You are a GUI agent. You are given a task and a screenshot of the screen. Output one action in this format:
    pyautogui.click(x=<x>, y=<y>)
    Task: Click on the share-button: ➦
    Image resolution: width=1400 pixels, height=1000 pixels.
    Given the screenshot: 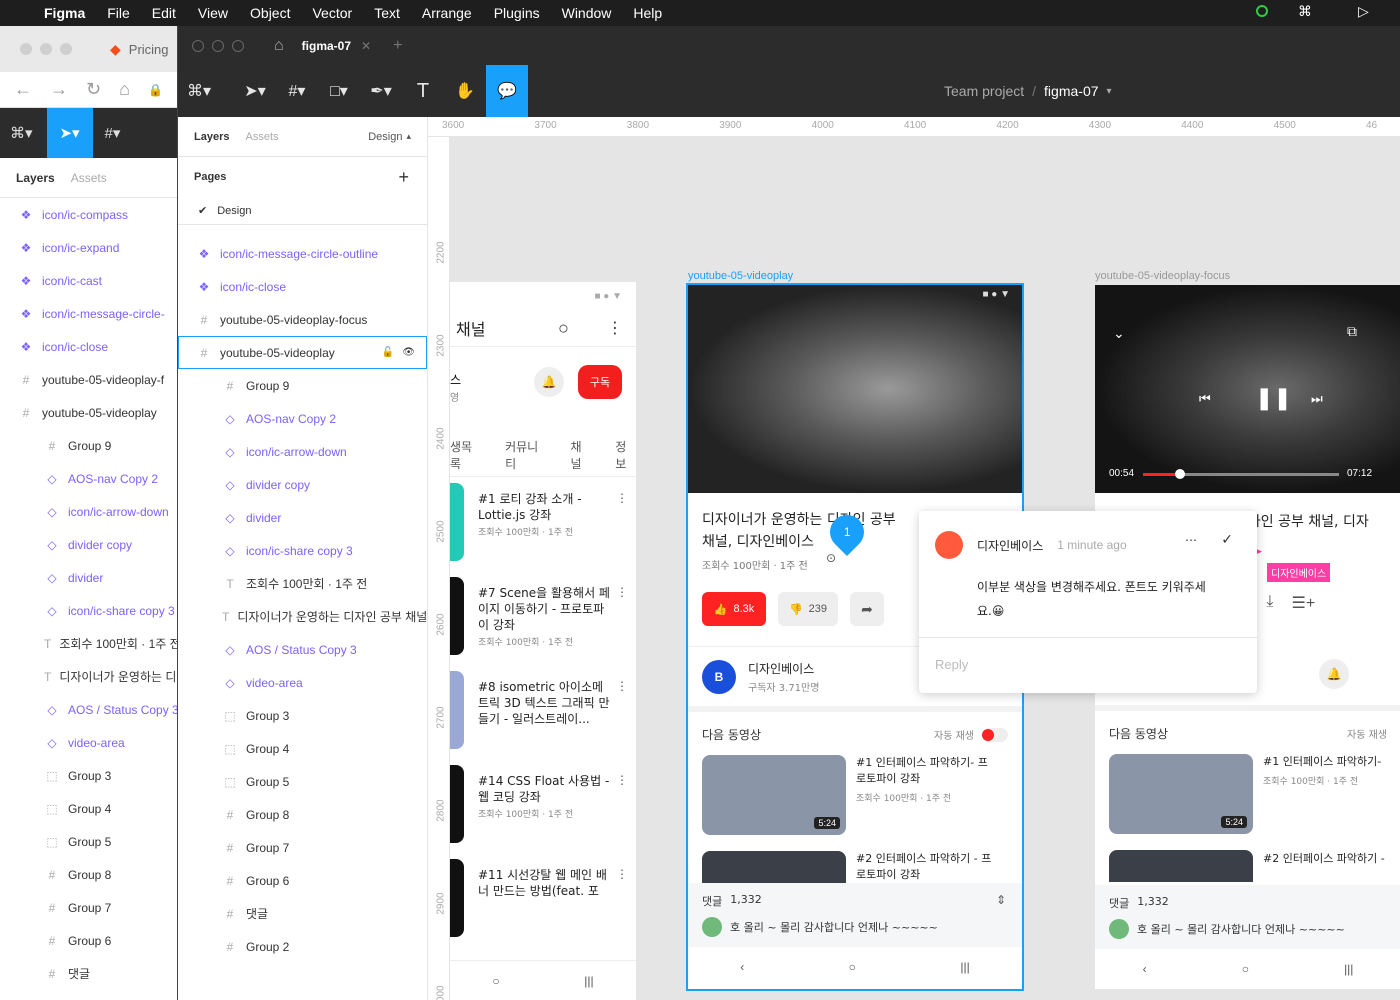 What is the action you would take?
    pyautogui.click(x=867, y=609)
    